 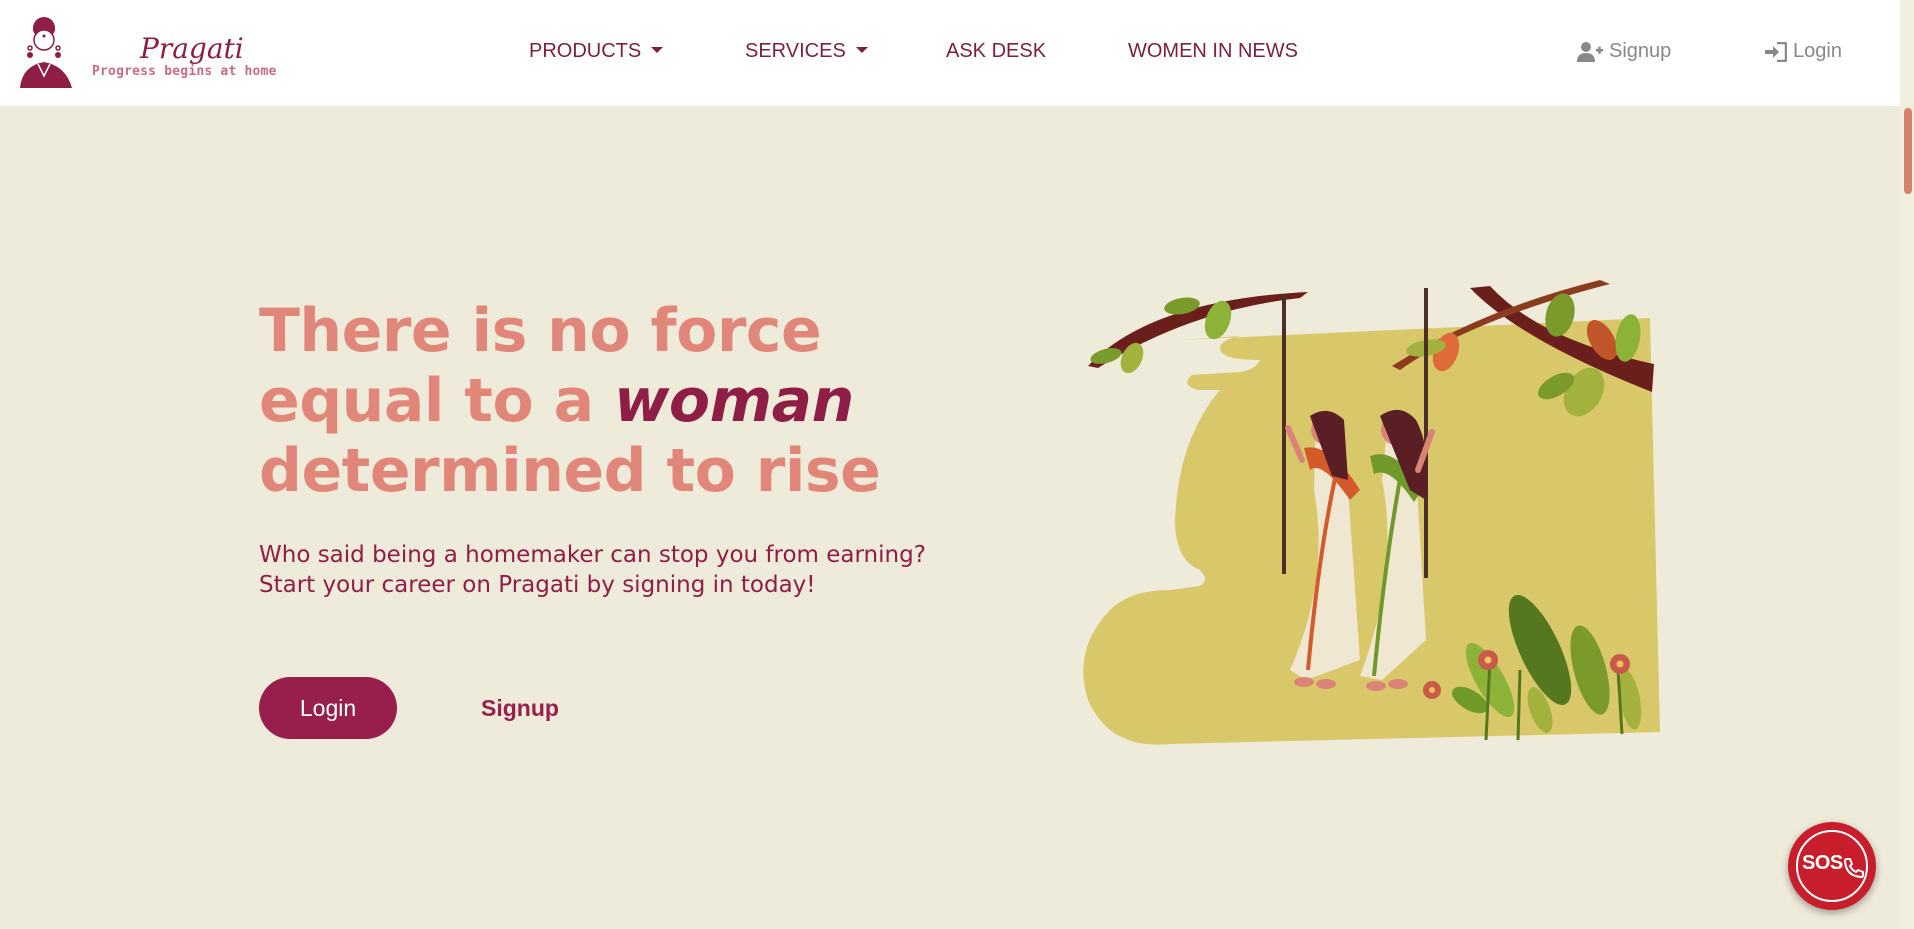 What do you see at coordinates (1908, 151) in the screenshot?
I see `scrollbar-thumb` at bounding box center [1908, 151].